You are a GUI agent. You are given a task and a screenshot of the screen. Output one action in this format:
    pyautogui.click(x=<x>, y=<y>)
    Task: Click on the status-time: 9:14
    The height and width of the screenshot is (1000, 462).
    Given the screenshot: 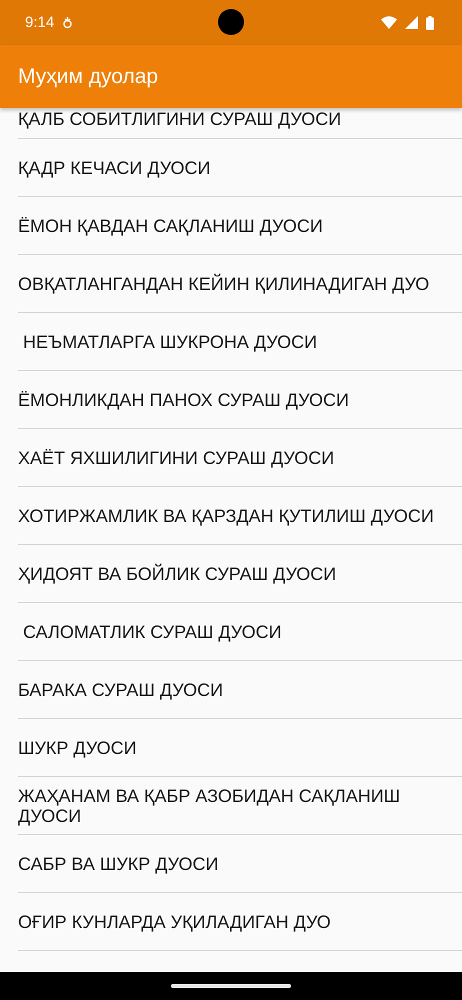 What is the action you would take?
    pyautogui.click(x=39, y=22)
    